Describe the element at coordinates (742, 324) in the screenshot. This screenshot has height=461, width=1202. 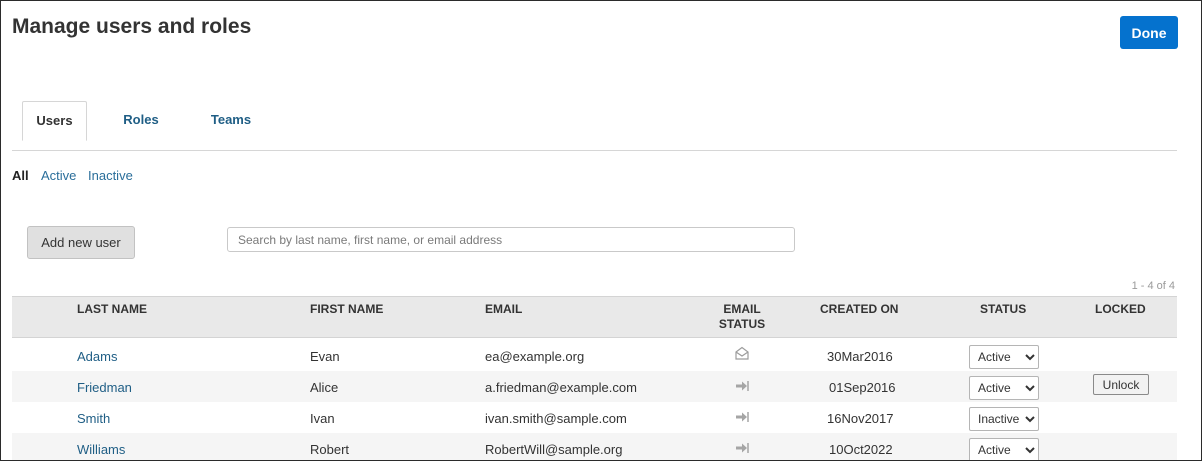
I see `column-header-email-status-line2: STATUS` at that location.